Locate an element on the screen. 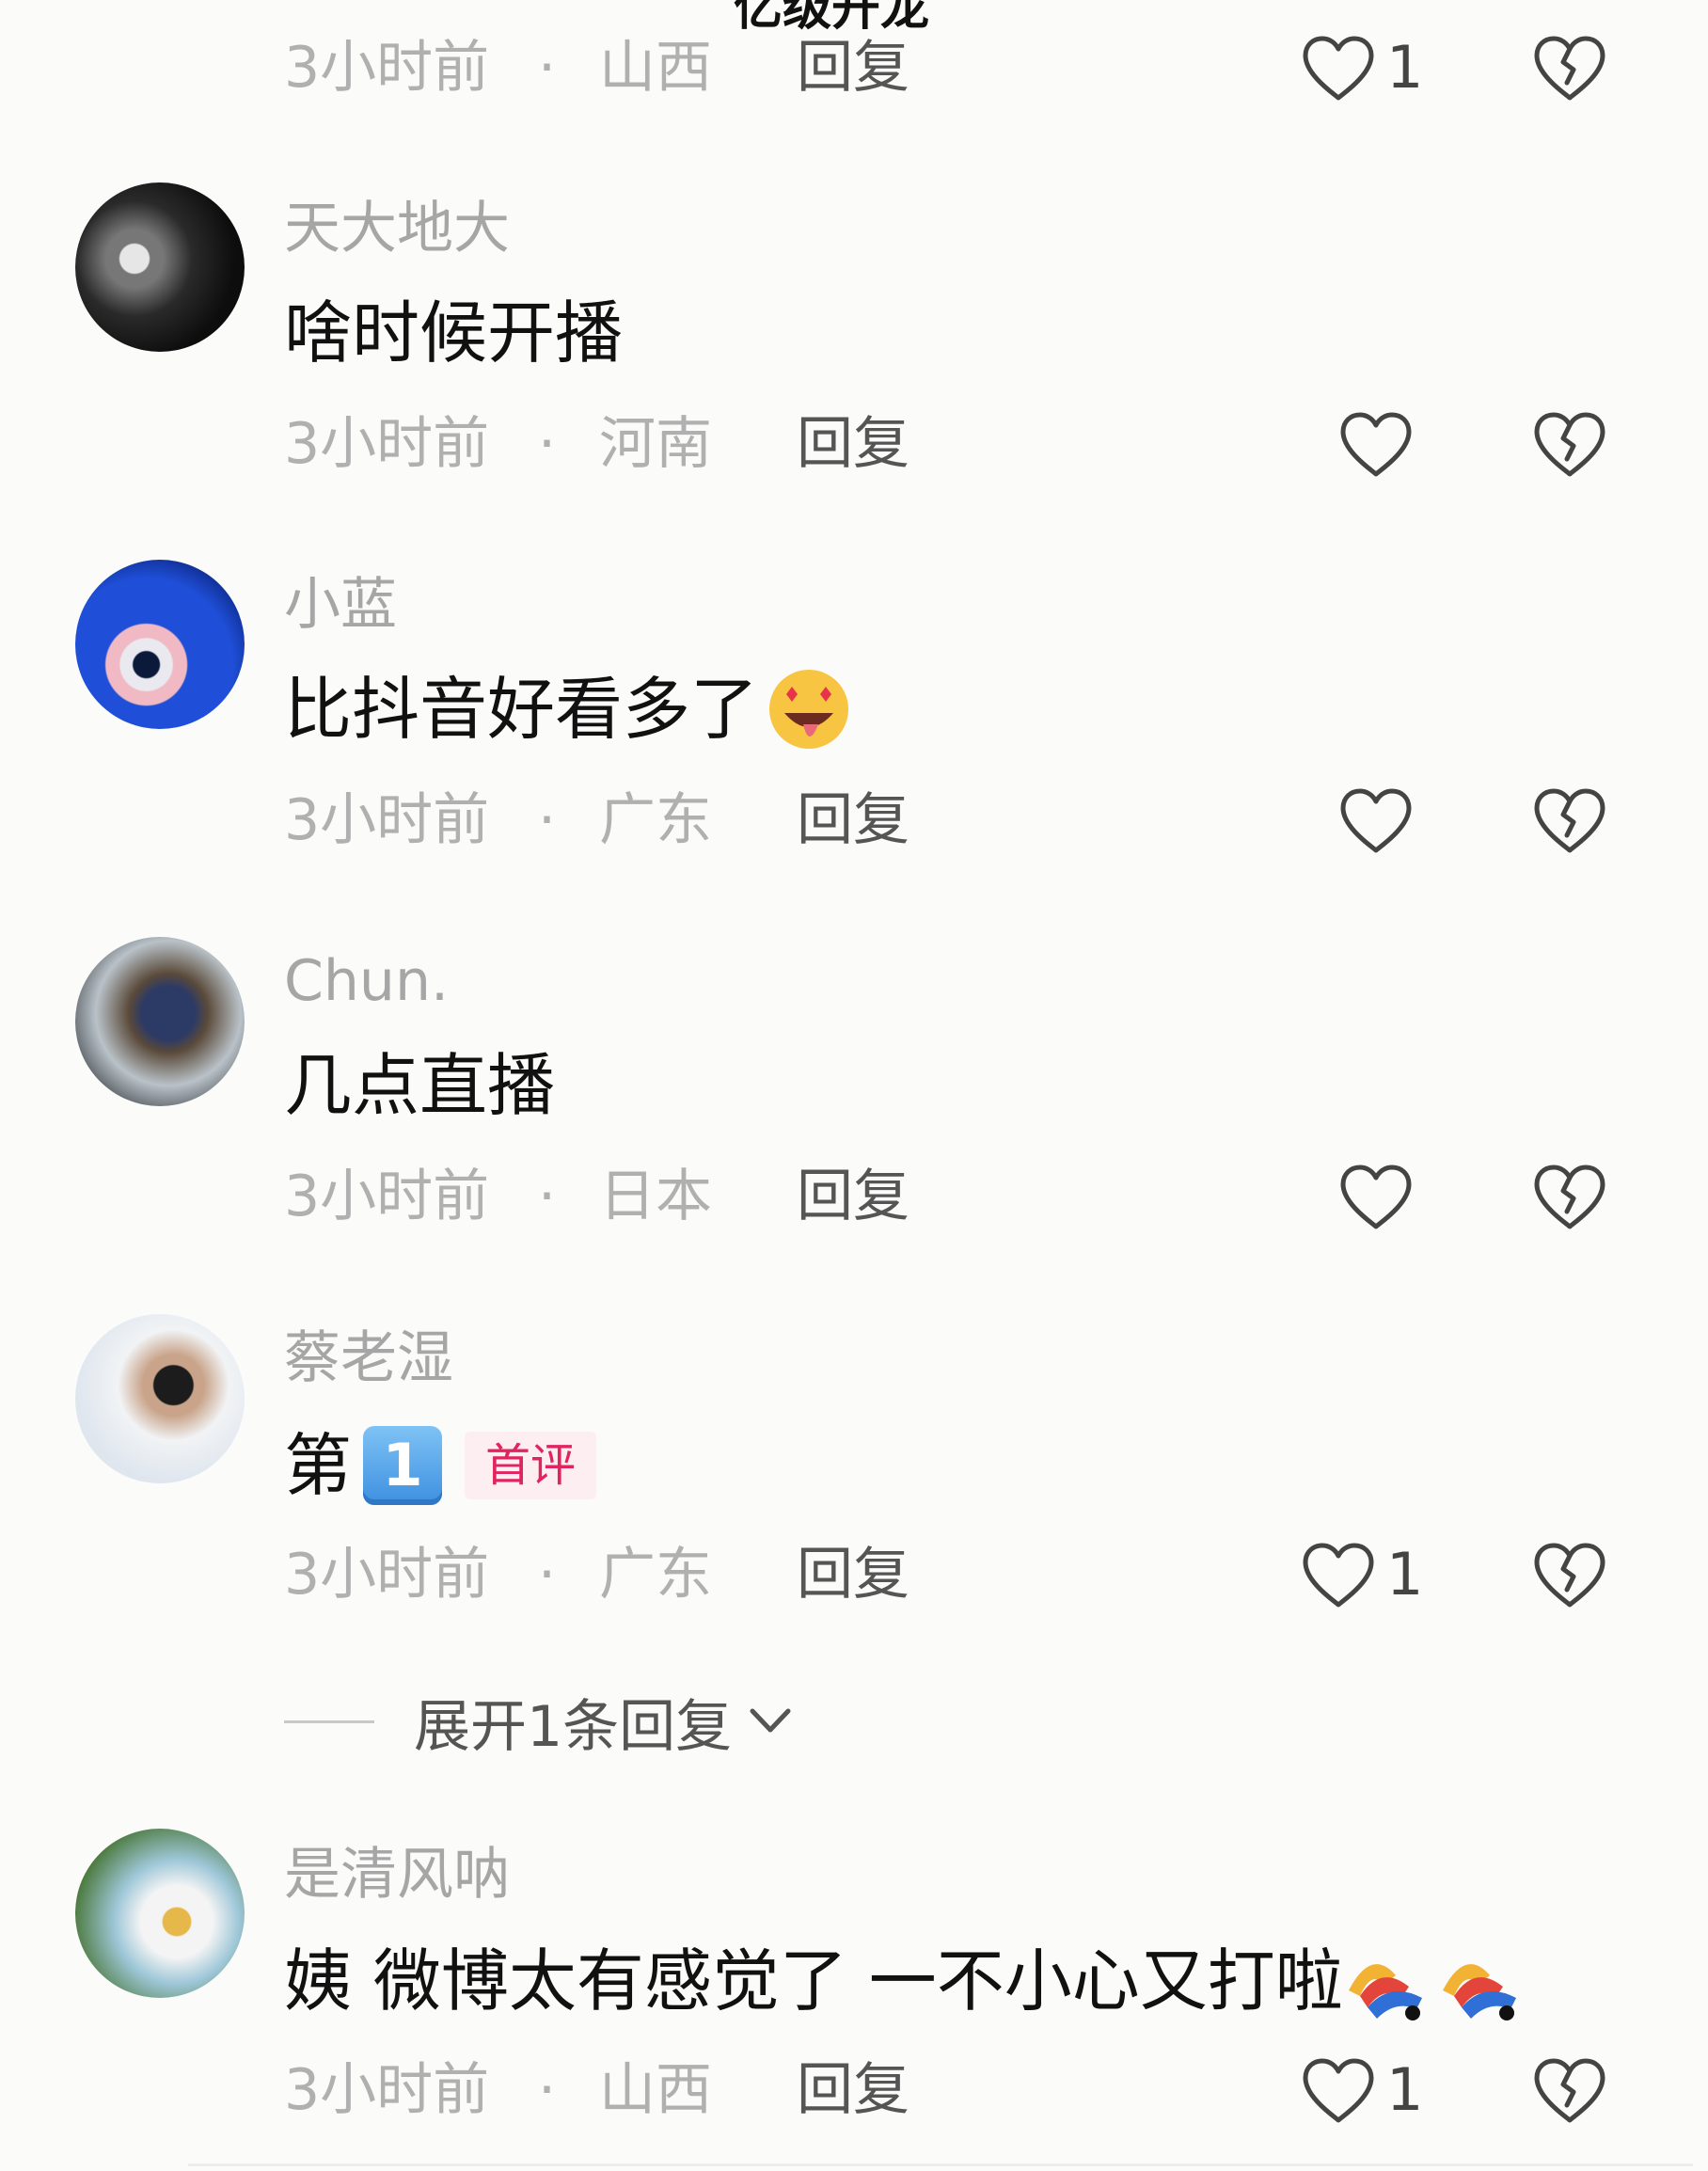 Image resolution: width=1708 pixels, height=2171 pixels. comment-text: 姨 微博太有感觉了 一不小心又打啦 is located at coordinates (907, 1981).